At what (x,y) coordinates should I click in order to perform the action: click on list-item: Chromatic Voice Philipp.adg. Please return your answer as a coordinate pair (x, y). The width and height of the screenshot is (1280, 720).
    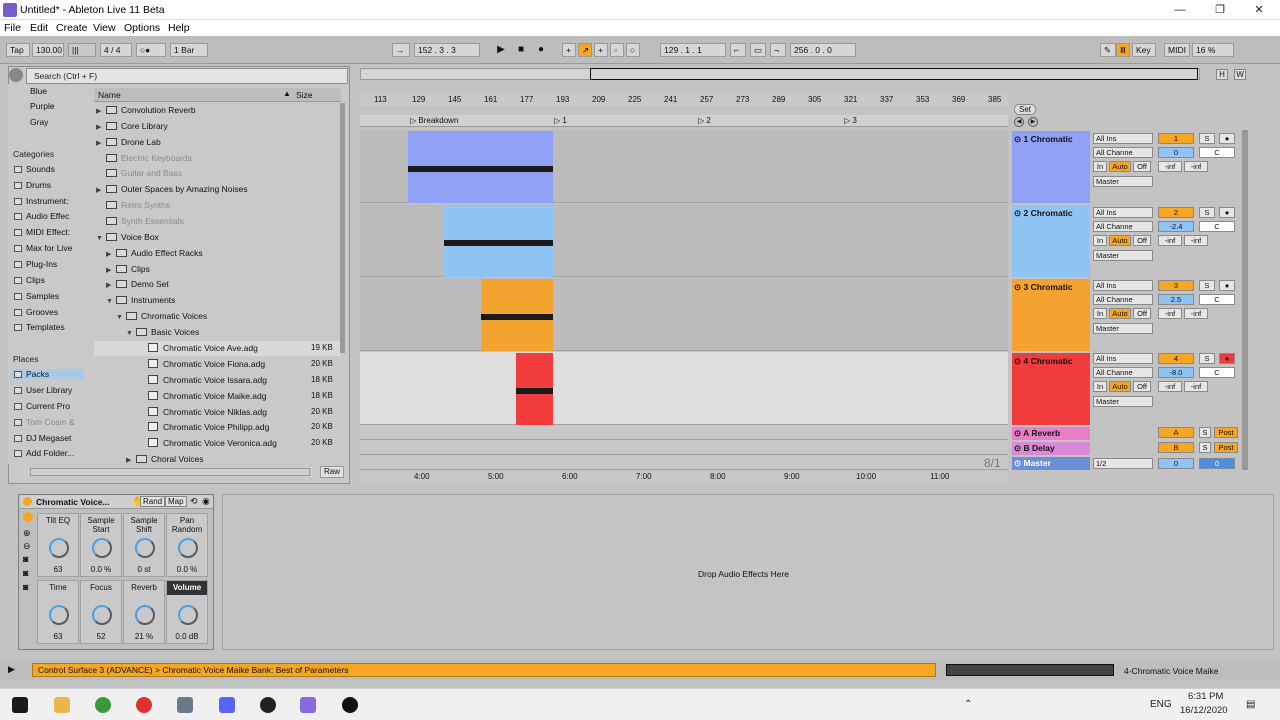
    Looking at the image, I should click on (208, 427).